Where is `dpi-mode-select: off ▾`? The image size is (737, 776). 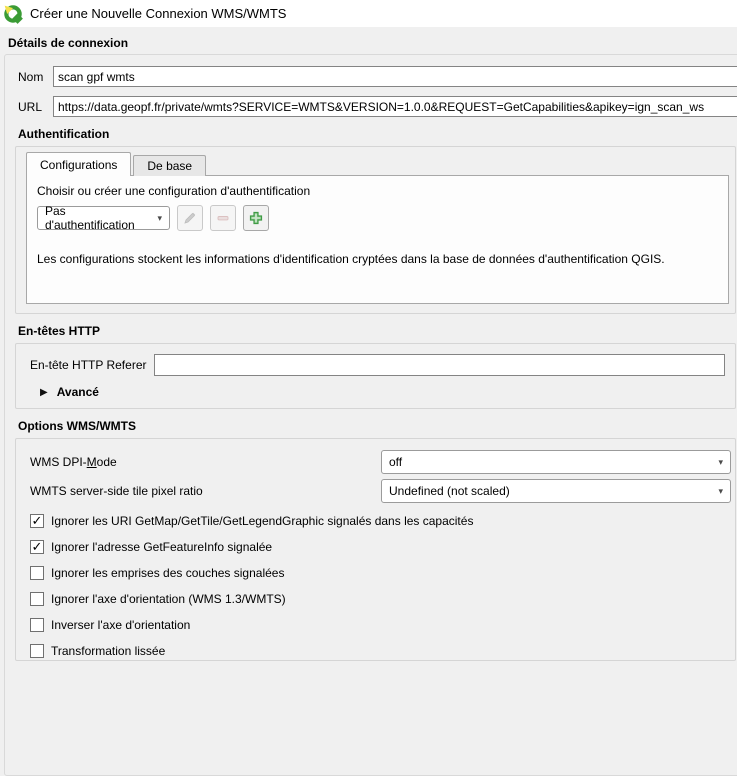
dpi-mode-select: off ▾ is located at coordinates (556, 462).